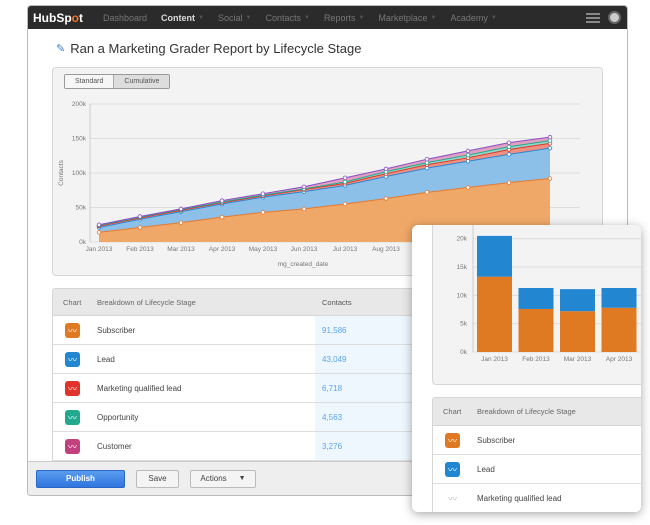  Describe the element at coordinates (252, 388) in the screenshot. I see `table-row: 〰 Marketing qualified lead 6,718` at that location.